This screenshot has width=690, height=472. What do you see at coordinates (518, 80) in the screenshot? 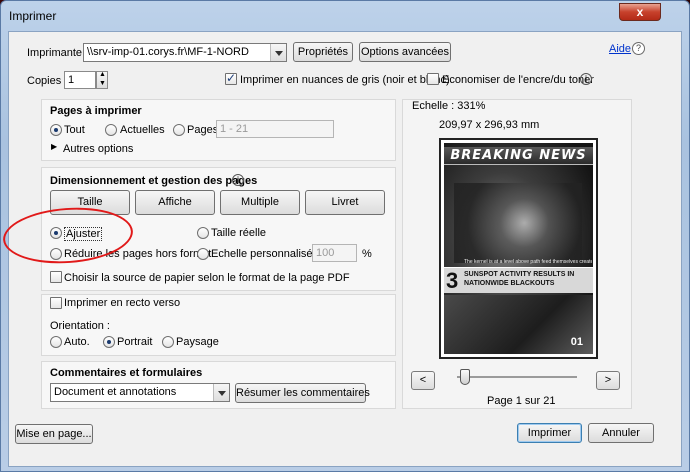
I see `save-ink-label: Economiser de l'encre/du toner` at bounding box center [518, 80].